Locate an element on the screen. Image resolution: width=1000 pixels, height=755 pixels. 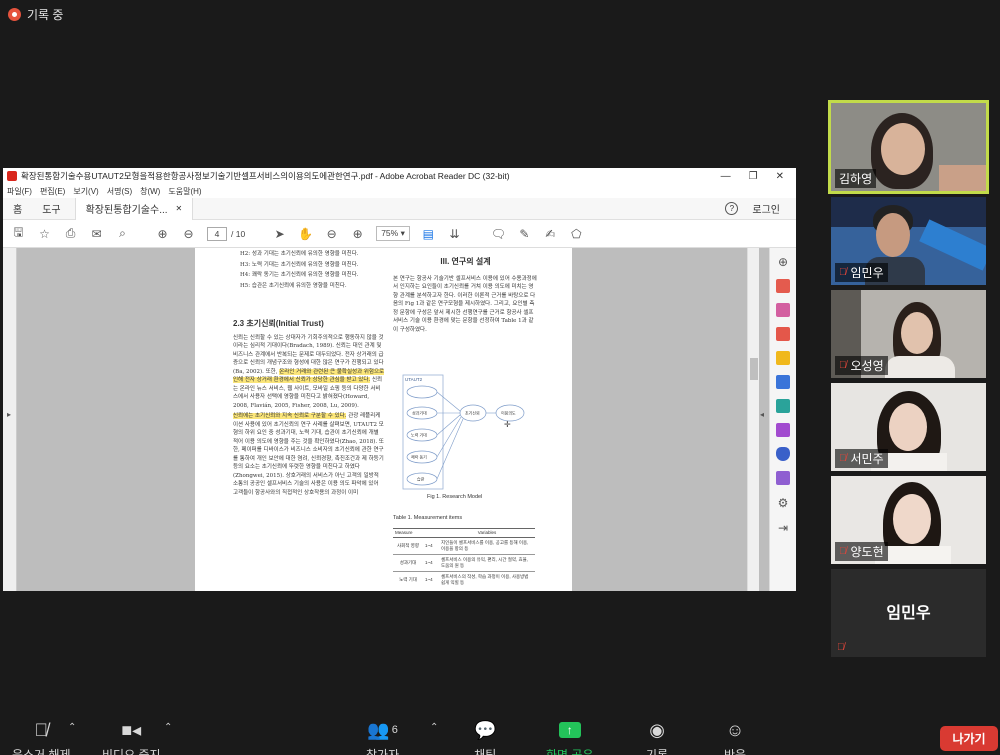
participant-count: 6 is located at coordinates (394, 730).